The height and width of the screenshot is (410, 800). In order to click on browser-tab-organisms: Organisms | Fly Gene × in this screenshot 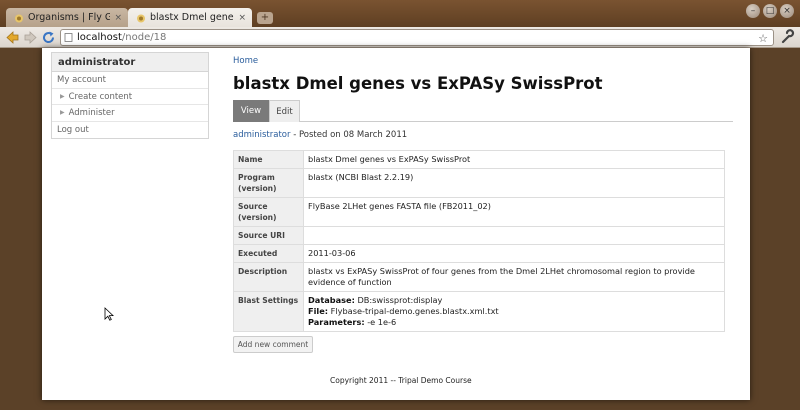, I will do `click(67, 17)`.